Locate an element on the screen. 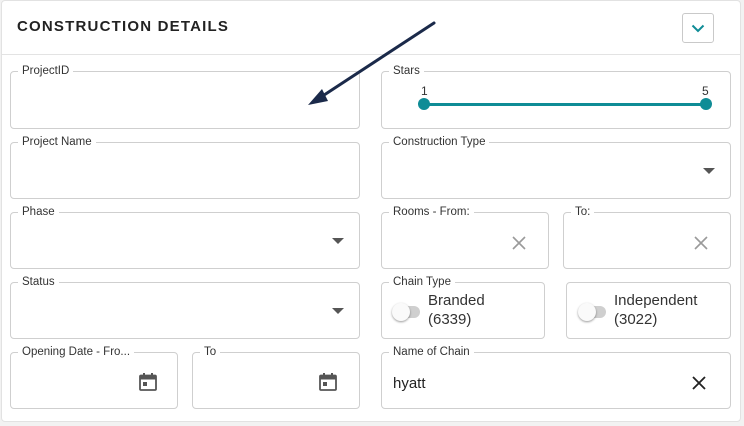 Image resolution: width=744 pixels, height=426 pixels. phase-select: Phase is located at coordinates (185, 237).